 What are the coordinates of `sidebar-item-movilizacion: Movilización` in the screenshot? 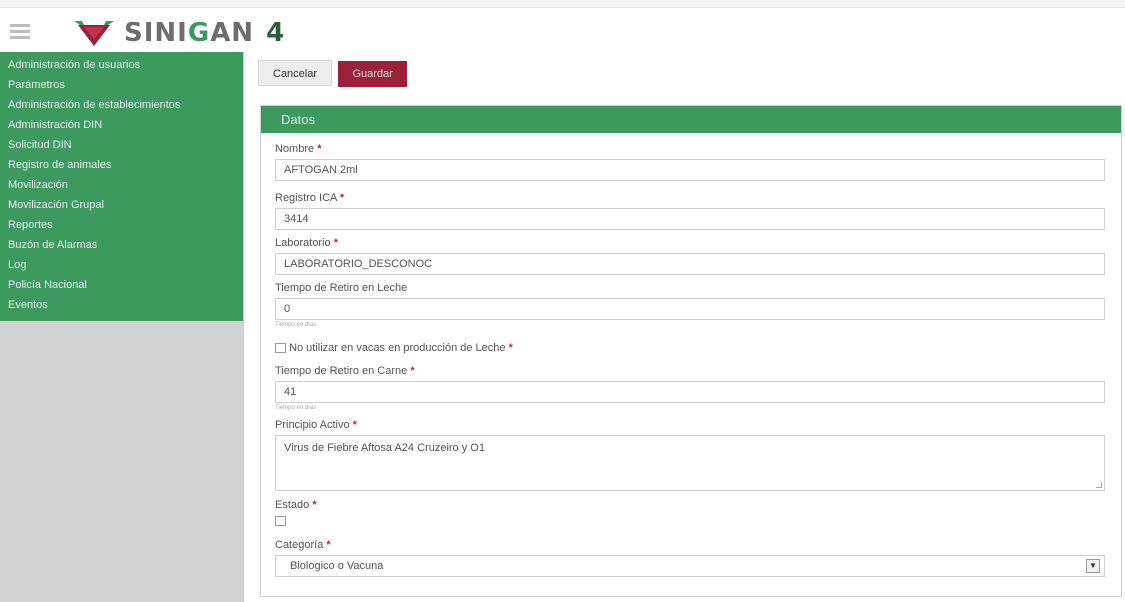 It's located at (121, 185).